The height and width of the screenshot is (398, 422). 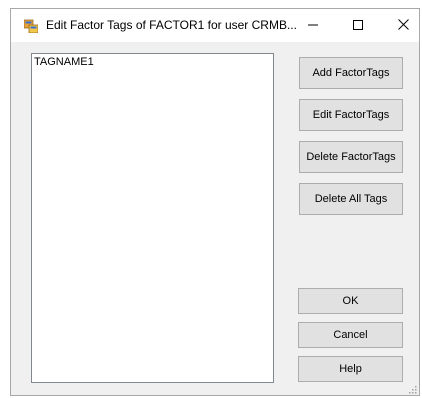 I want to click on maximize-icon, so click(x=358, y=26).